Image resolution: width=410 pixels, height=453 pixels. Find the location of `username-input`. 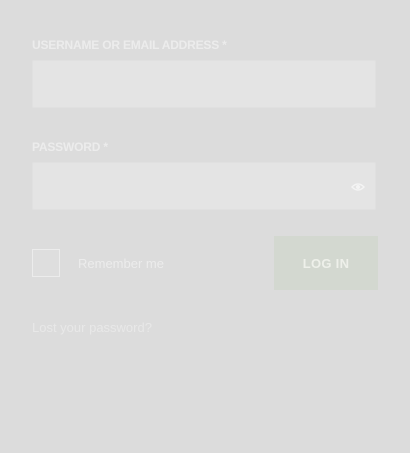

username-input is located at coordinates (204, 84).